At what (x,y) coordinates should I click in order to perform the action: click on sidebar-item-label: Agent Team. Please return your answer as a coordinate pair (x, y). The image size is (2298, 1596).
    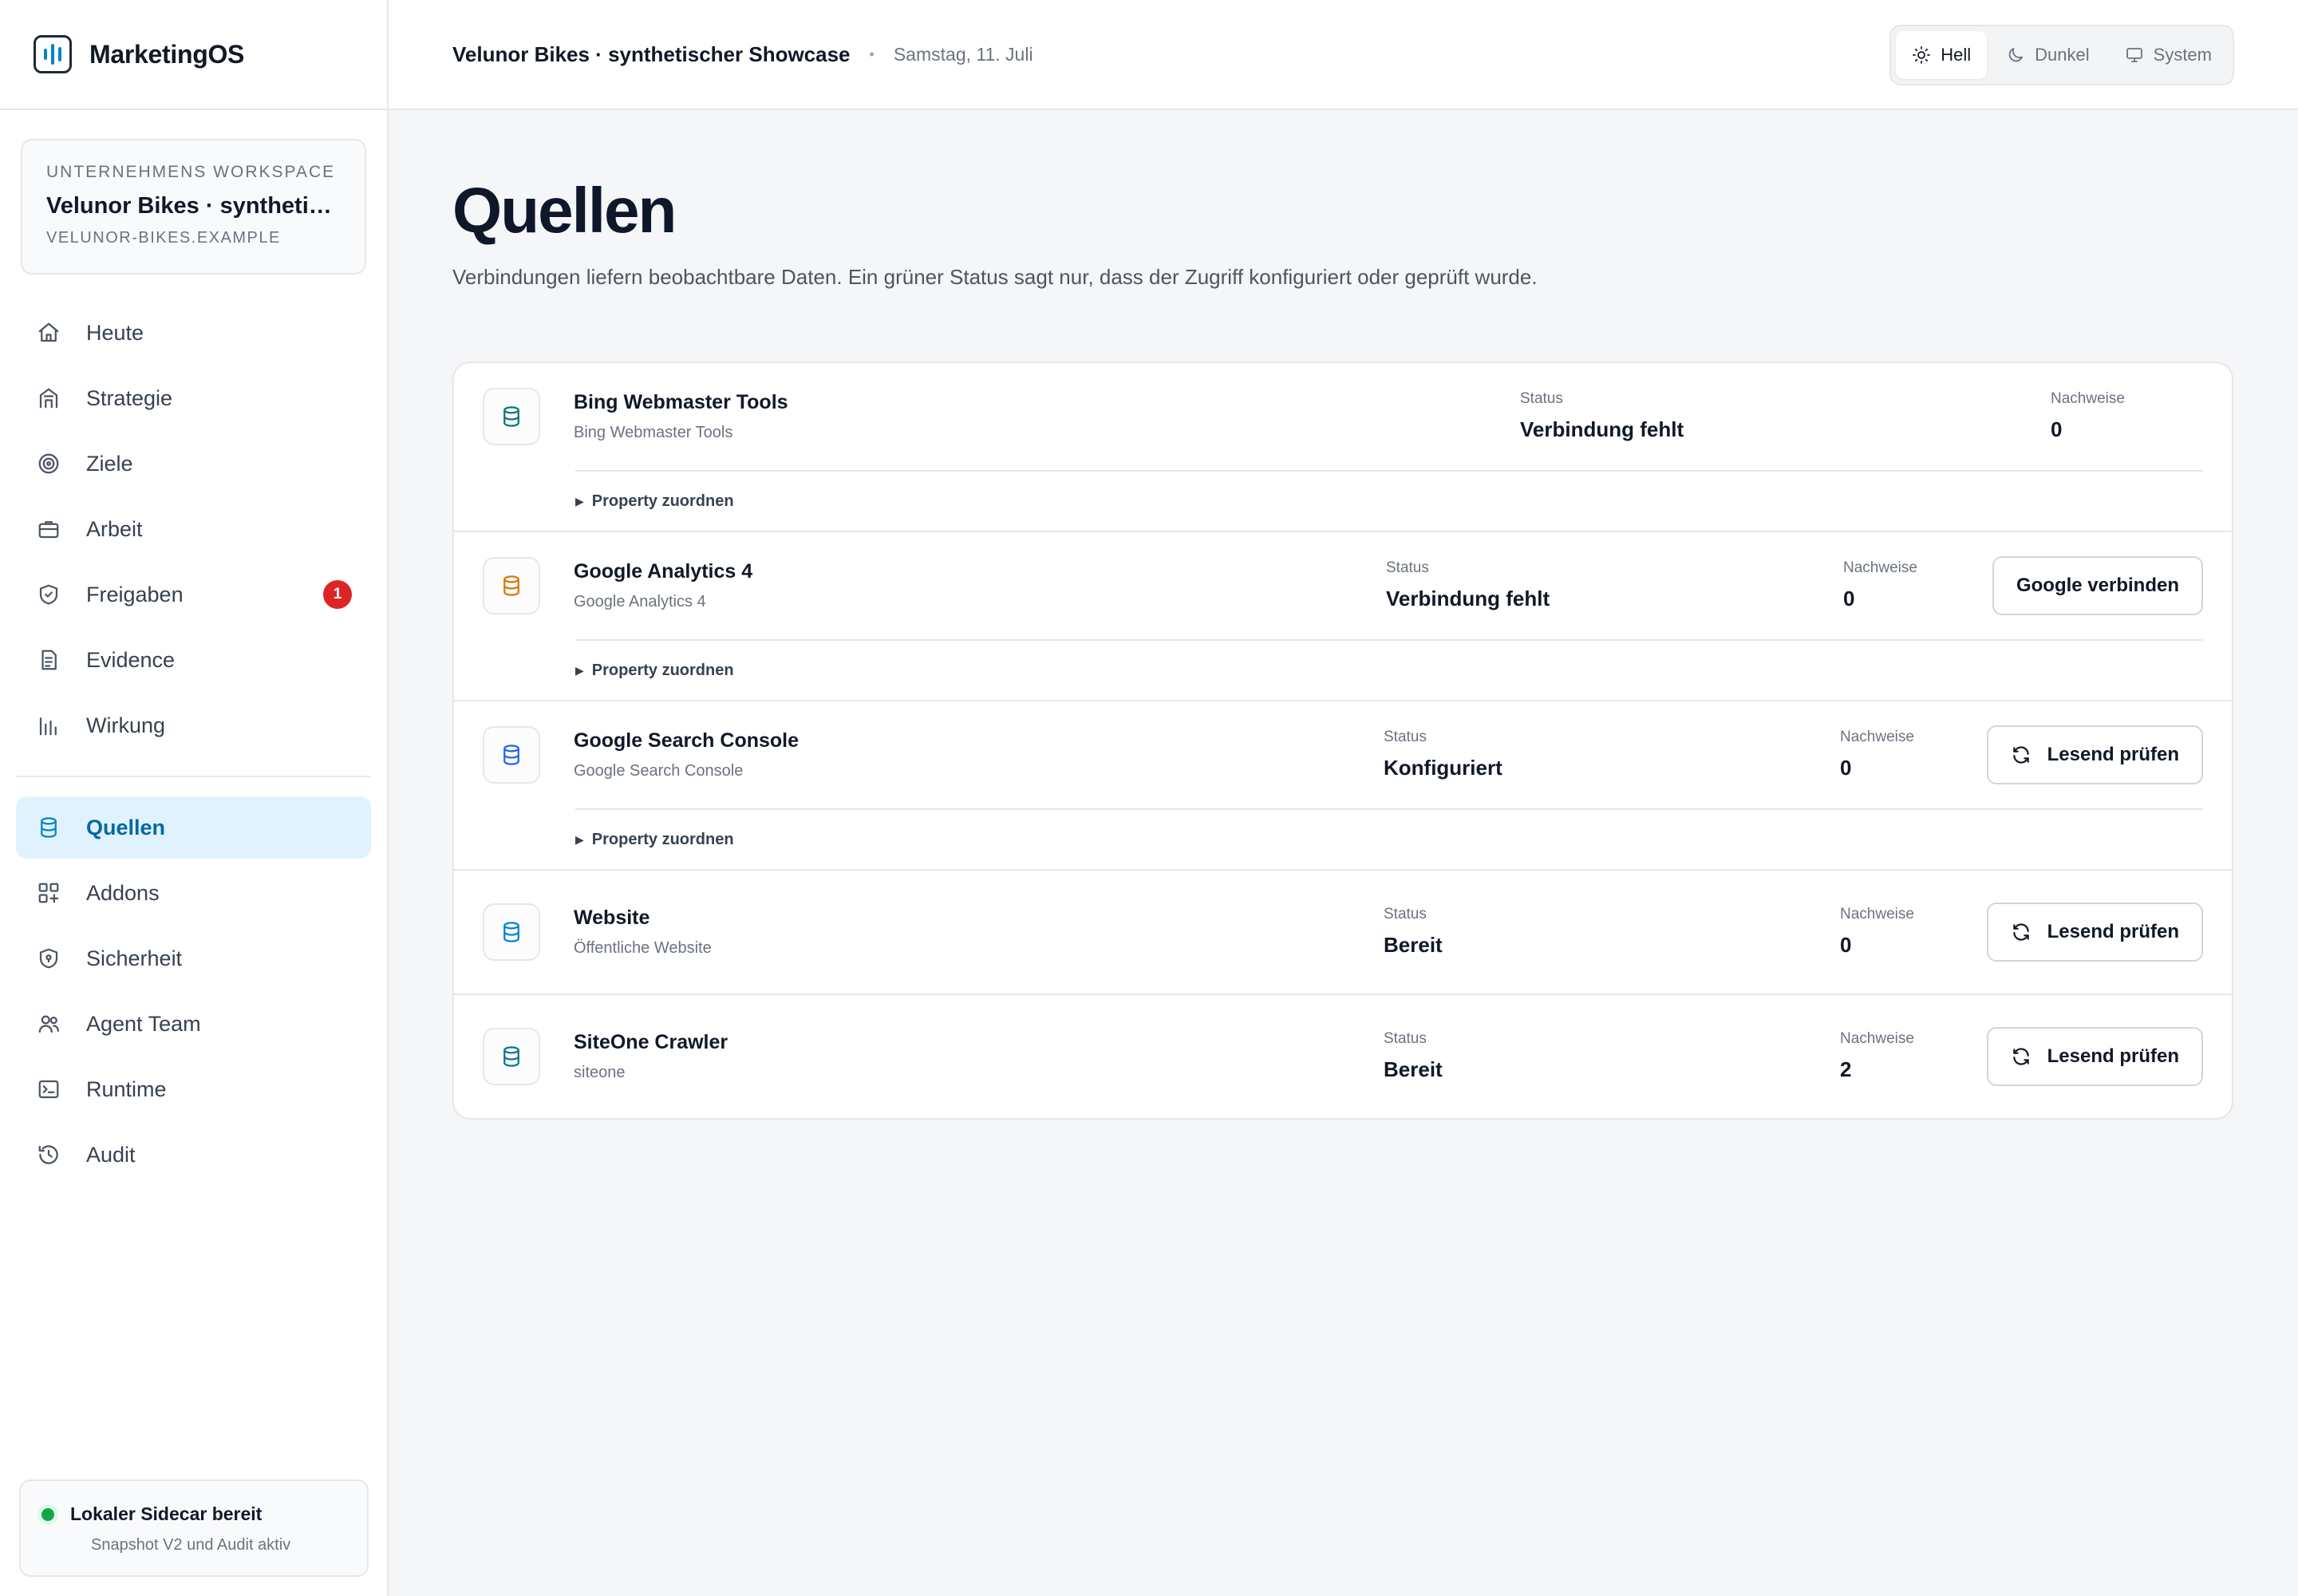
    Looking at the image, I should click on (144, 1023).